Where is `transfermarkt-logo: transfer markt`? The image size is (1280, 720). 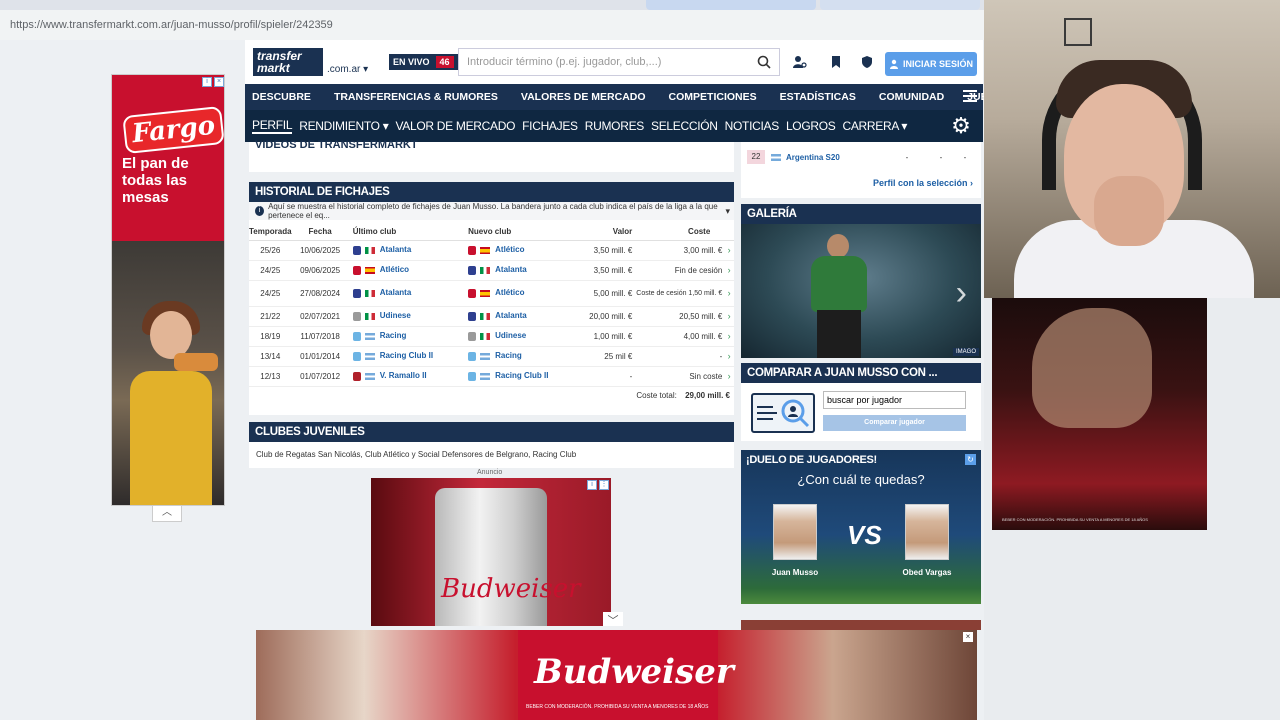
transfermarkt-logo: transfer markt is located at coordinates (288, 62).